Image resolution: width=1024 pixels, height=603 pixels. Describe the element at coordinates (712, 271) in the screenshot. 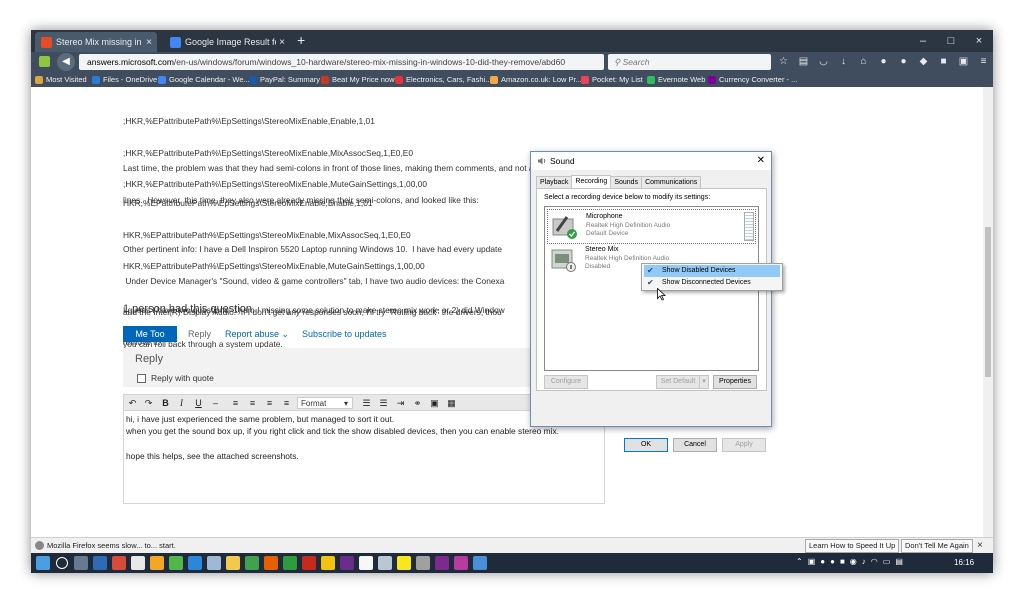

I see `menu-item-show-disabled: ✔ Show Disabled Devices` at that location.